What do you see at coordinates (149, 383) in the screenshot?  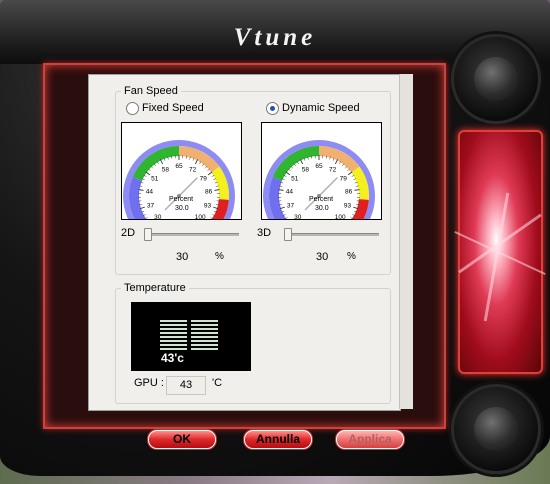 I see `gpu-label: GPU :` at bounding box center [149, 383].